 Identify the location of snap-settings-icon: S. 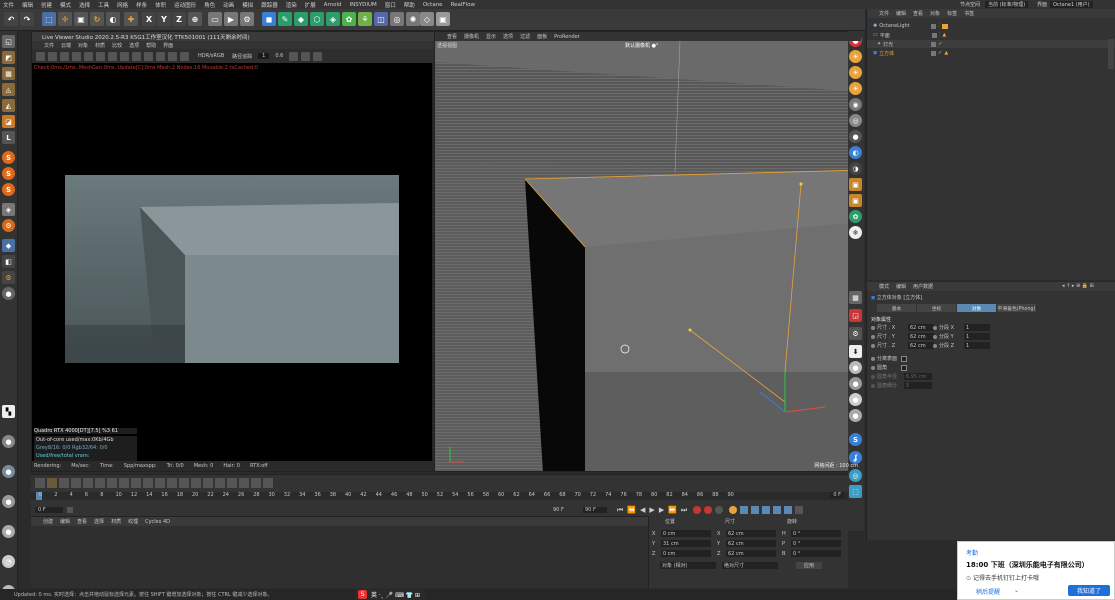
(8, 173).